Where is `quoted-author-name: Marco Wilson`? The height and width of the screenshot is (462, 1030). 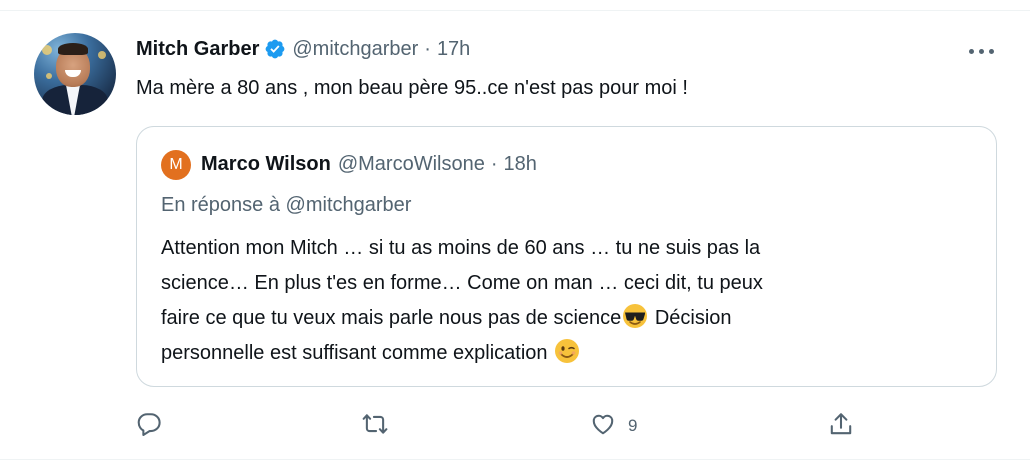
quoted-author-name: Marco Wilson is located at coordinates (266, 164).